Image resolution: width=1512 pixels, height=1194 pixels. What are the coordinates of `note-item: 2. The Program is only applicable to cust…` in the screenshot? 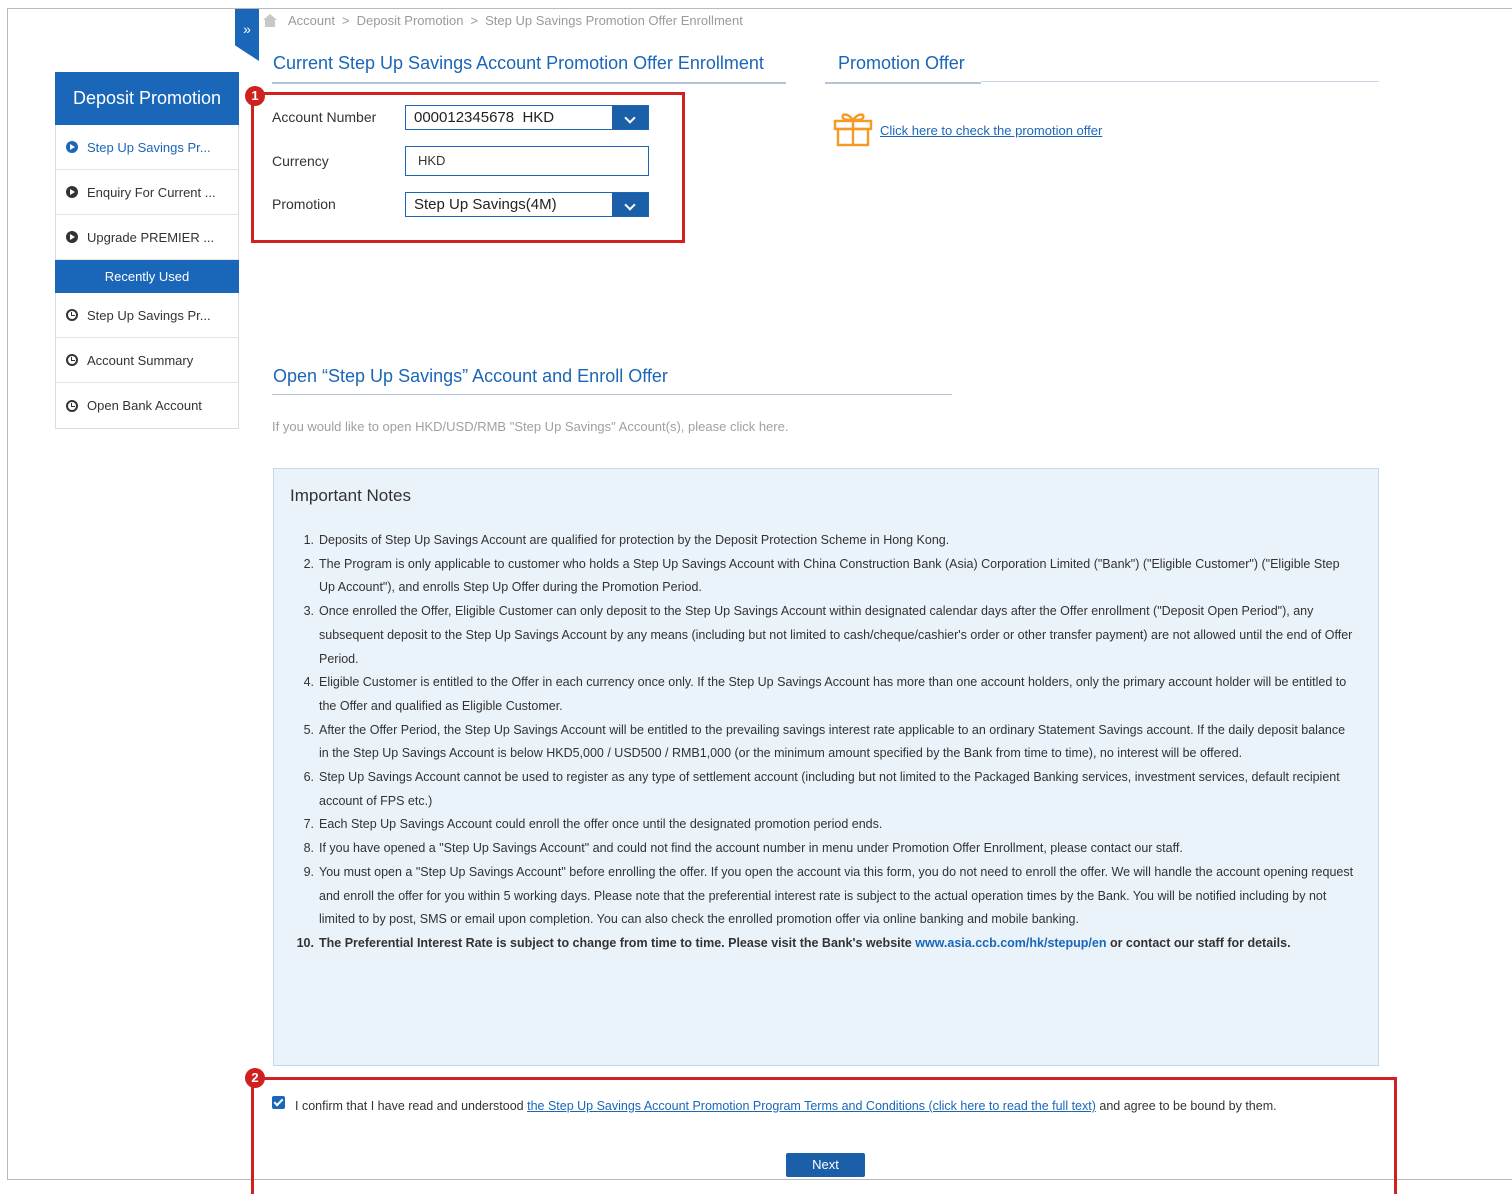 It's located at (821, 575).